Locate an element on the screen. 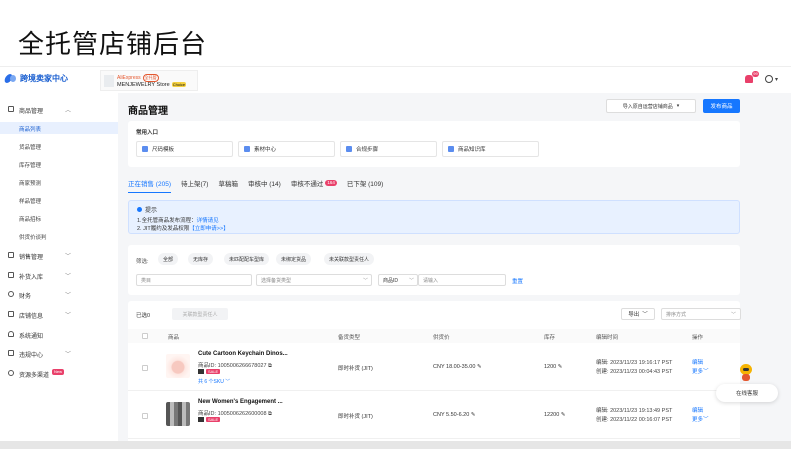  quick-link-label: 尺码模板 is located at coordinates (163, 150).